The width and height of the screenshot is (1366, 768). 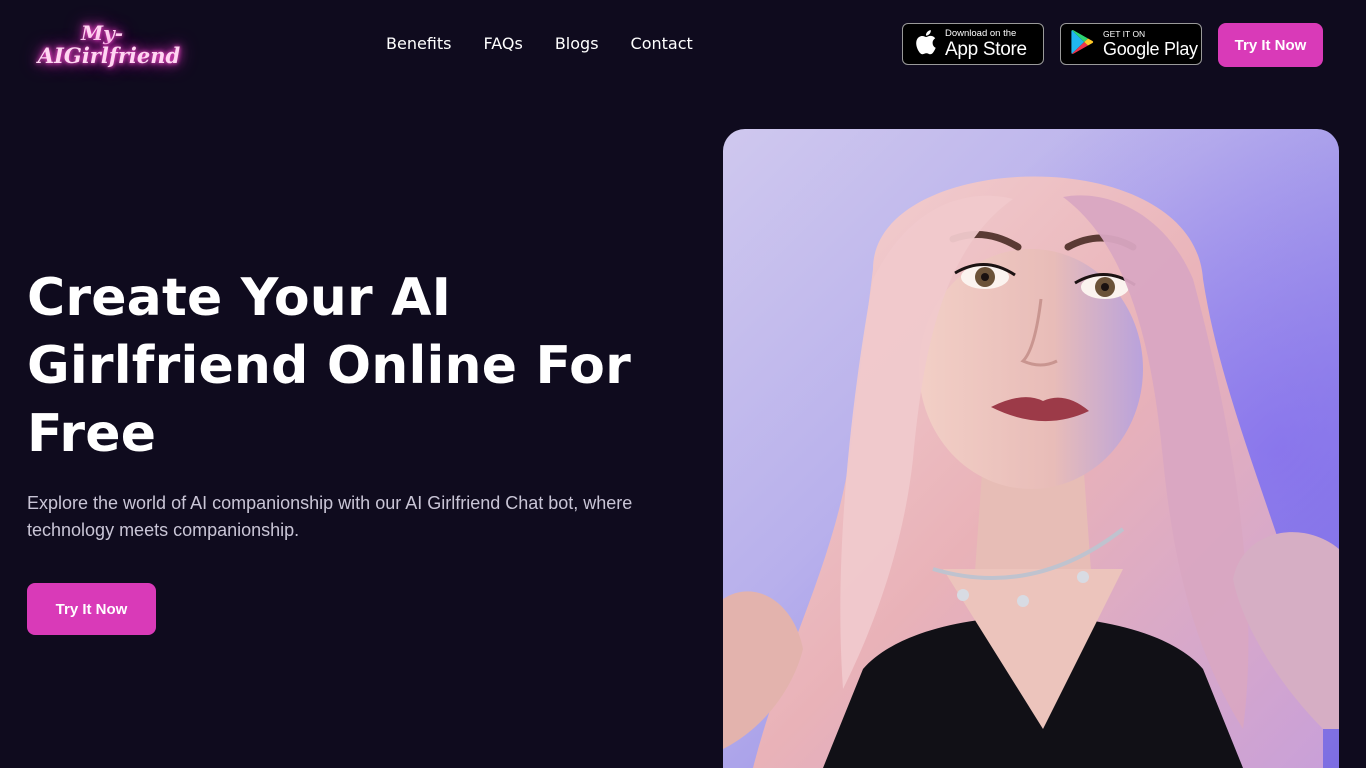 What do you see at coordinates (419, 44) in the screenshot?
I see `nav-benefits: Benefits` at bounding box center [419, 44].